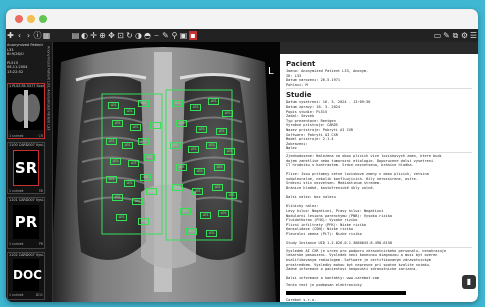 The height and width of the screenshot is (307, 485). Describe the element at coordinates (93, 35) in the screenshot. I see `crosshair-icon: ✛` at that location.